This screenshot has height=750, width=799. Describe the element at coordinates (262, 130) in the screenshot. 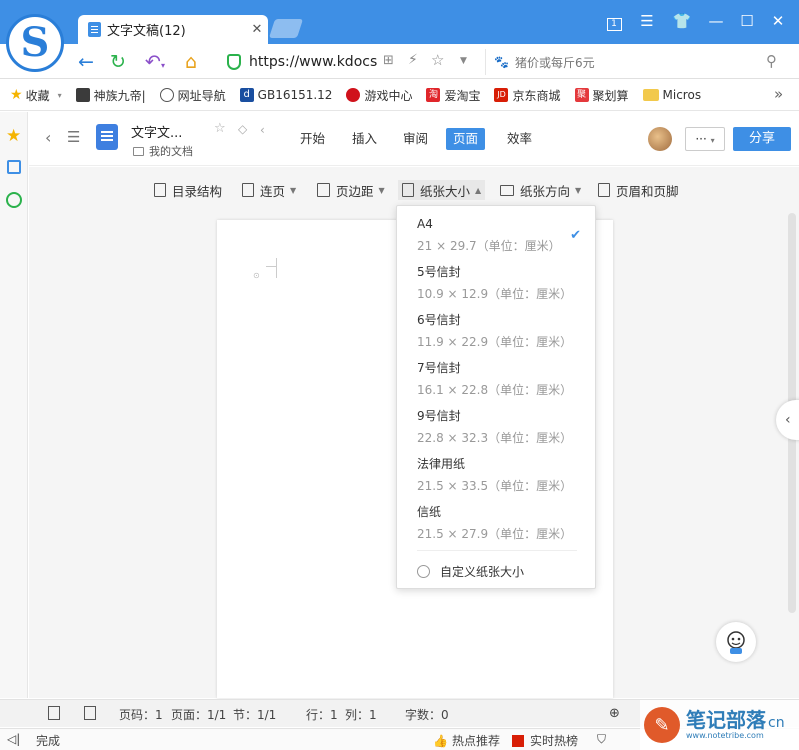

I see `collapse-title-icon: ‹` at that location.